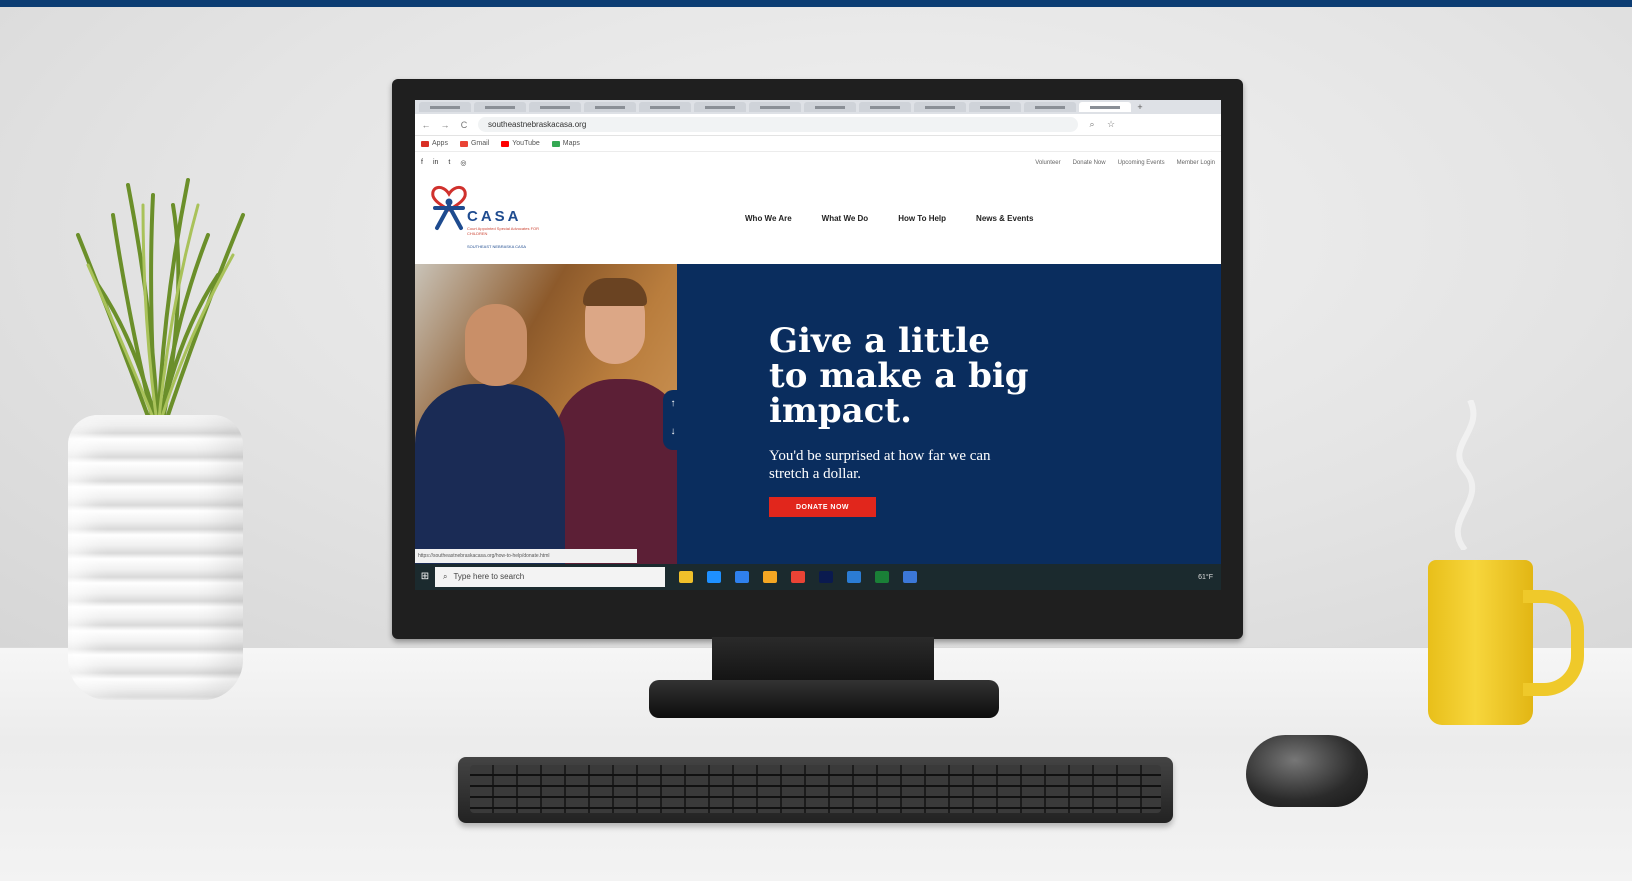  What do you see at coordinates (1205, 577) in the screenshot?
I see `system-tray-weather: 61°F` at bounding box center [1205, 577].